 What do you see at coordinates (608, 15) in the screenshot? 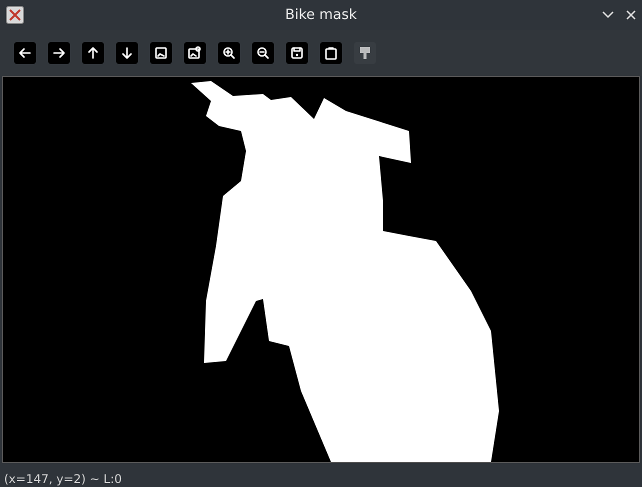
I see `chevron-down-icon` at bounding box center [608, 15].